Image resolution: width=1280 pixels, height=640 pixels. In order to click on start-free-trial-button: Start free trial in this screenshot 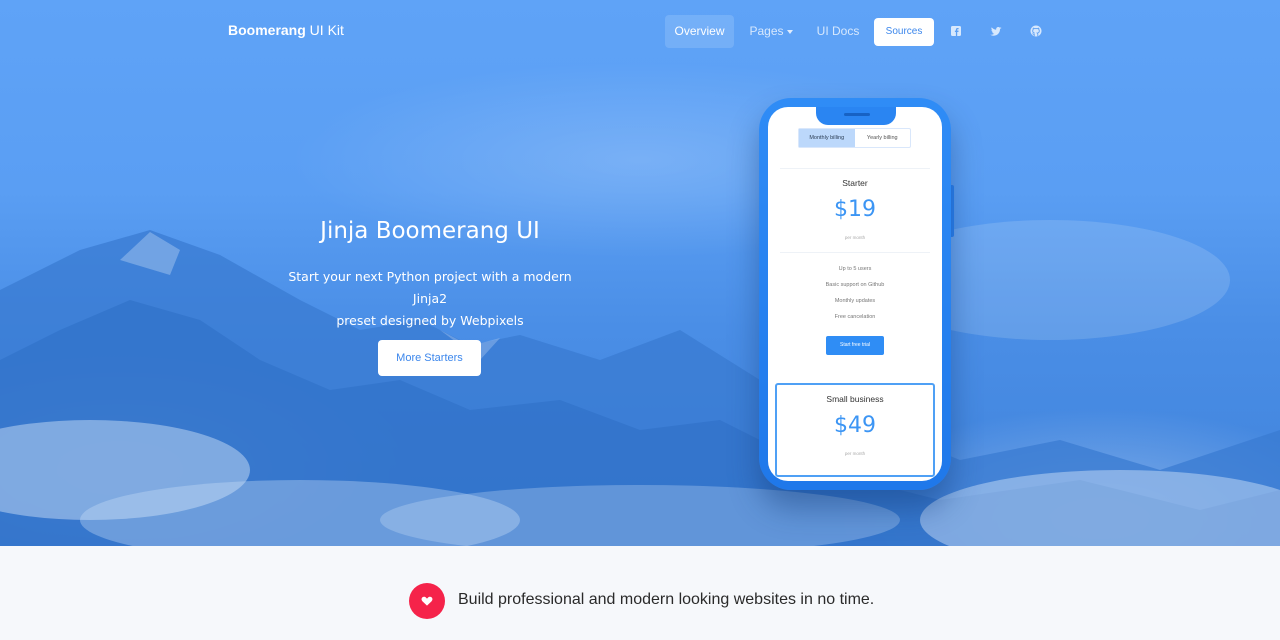, I will do `click(855, 345)`.